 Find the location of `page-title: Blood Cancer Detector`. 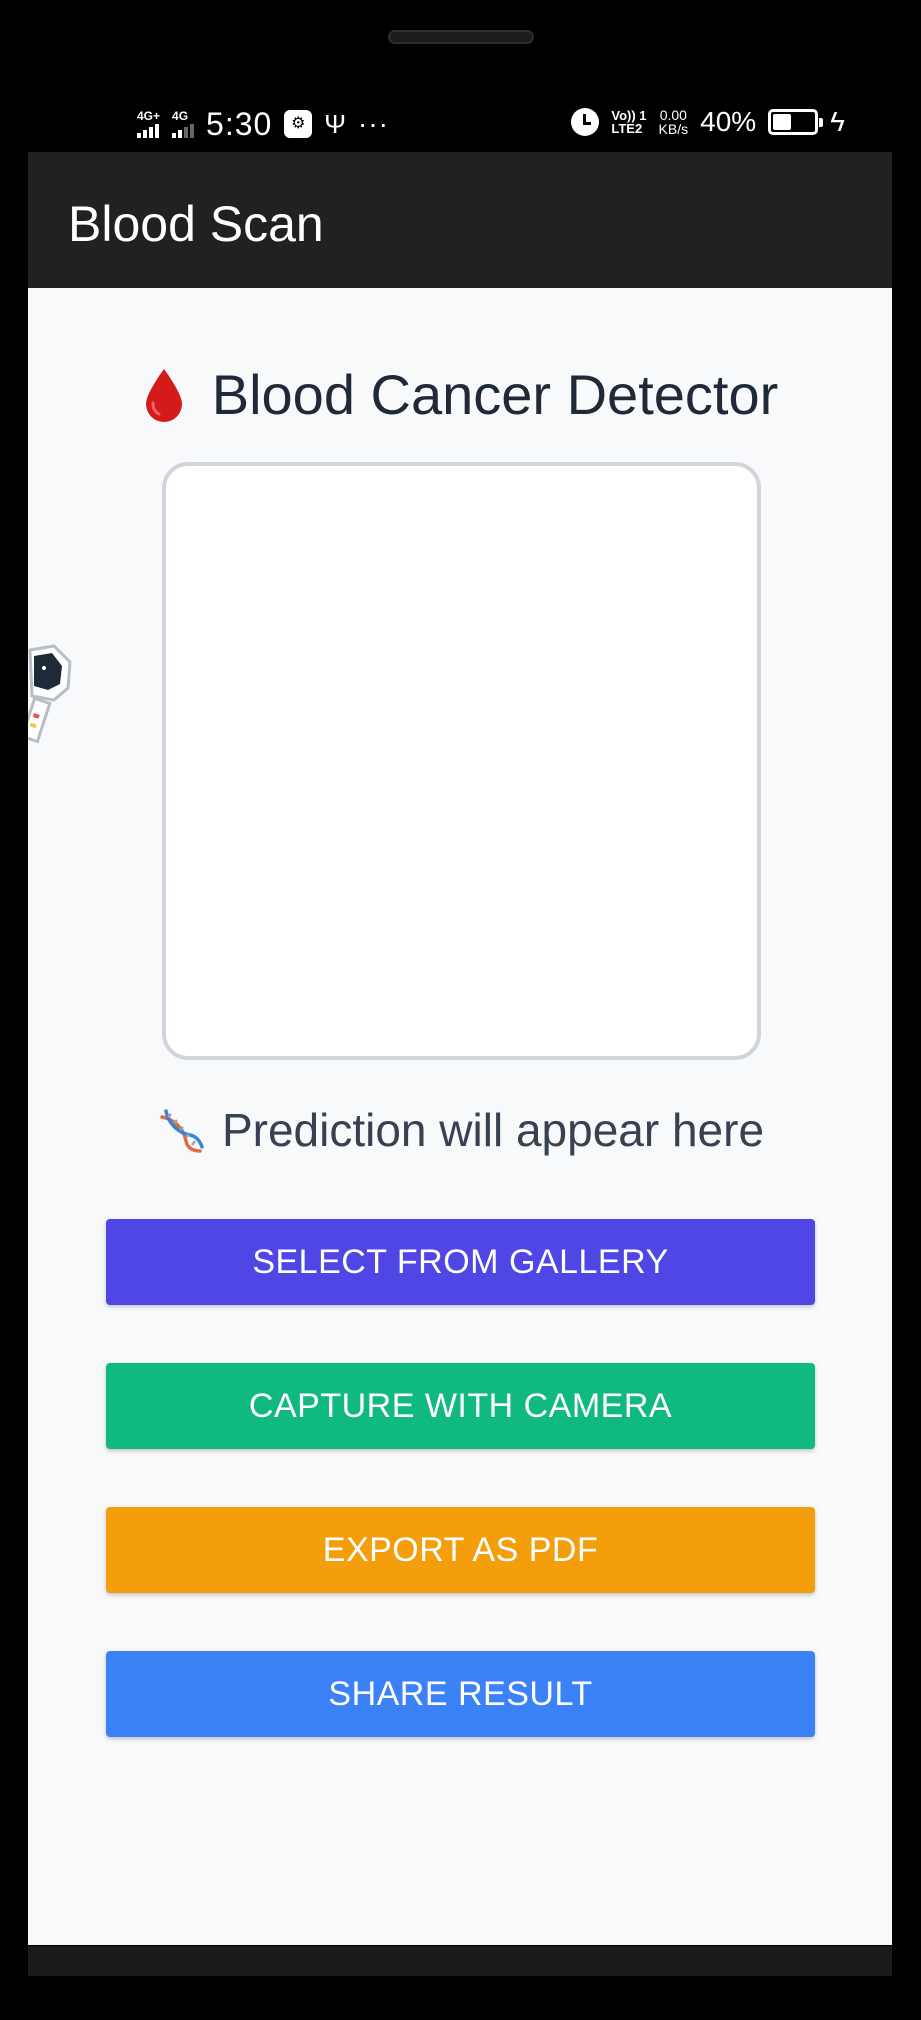

page-title: Blood Cancer Detector is located at coordinates (495, 394).